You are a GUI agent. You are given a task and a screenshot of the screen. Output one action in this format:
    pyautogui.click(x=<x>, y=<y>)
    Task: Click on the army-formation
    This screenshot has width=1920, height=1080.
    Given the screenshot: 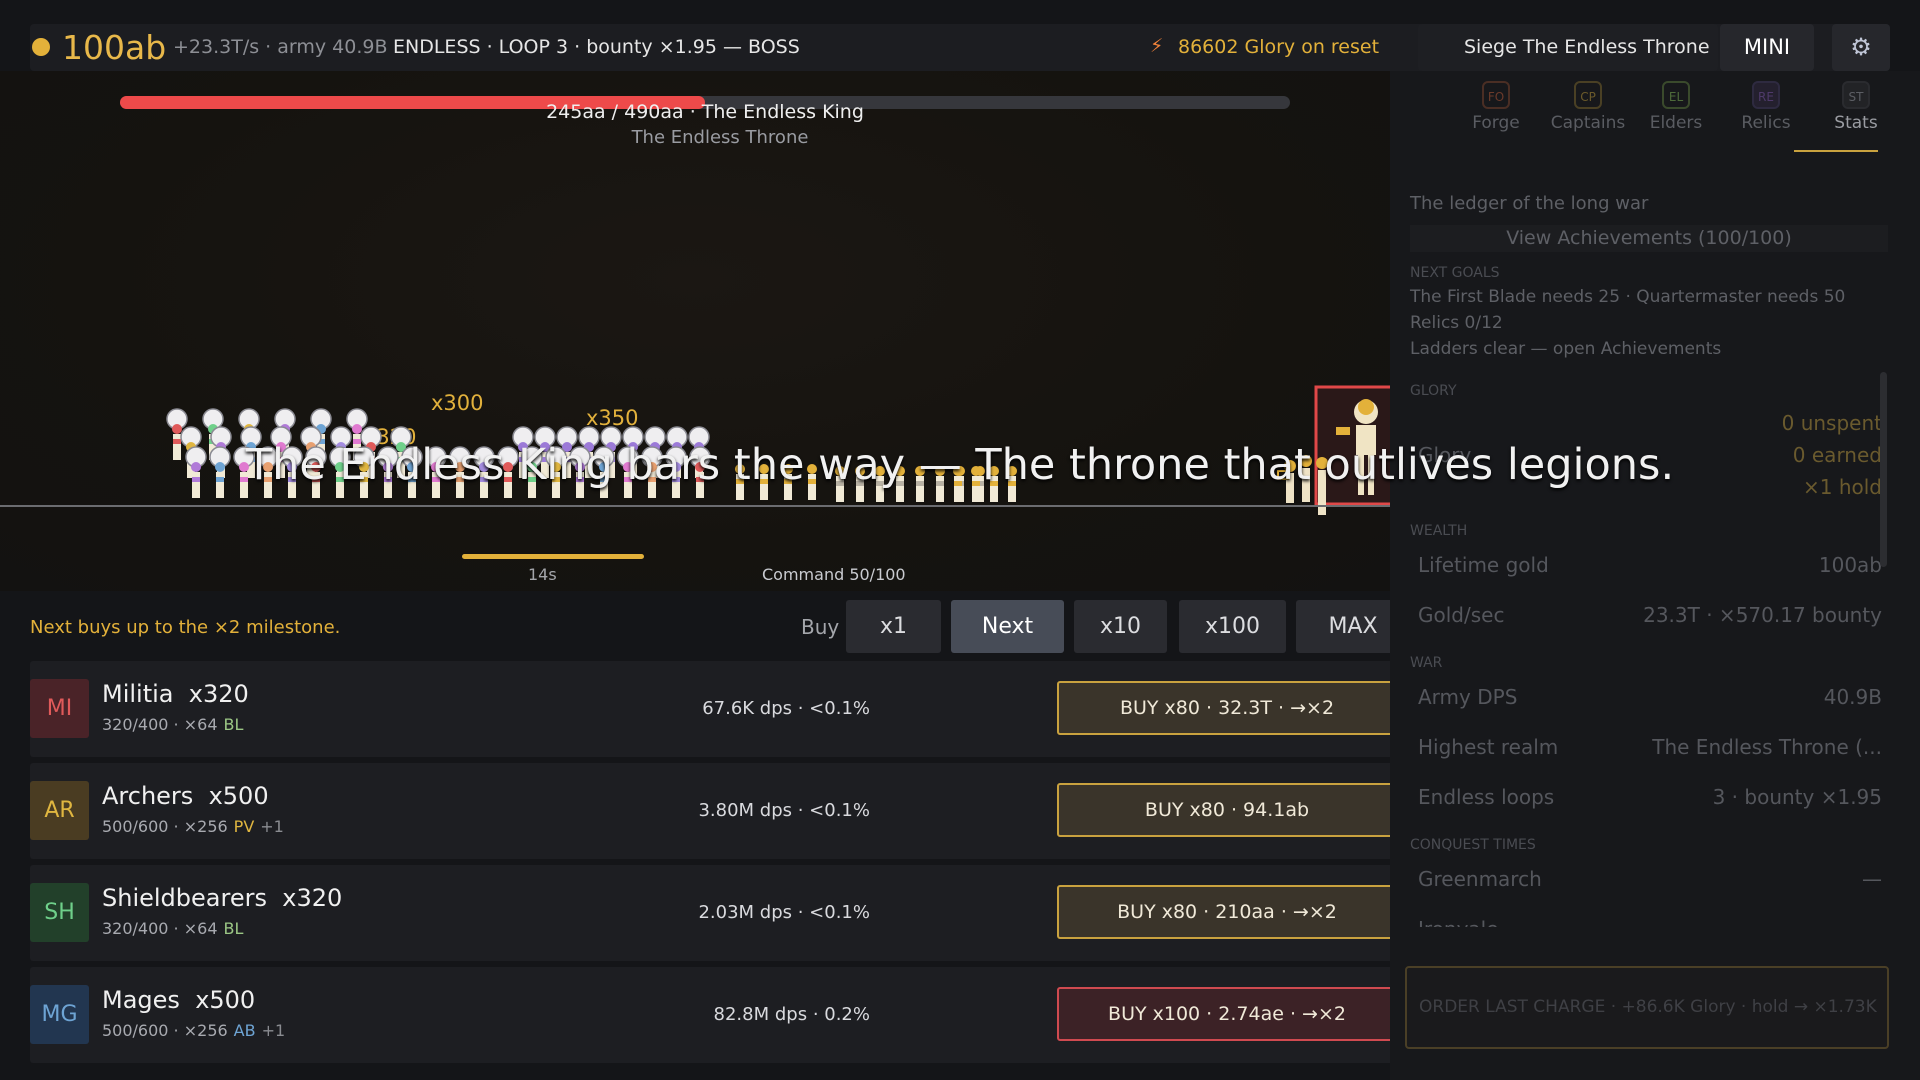 What is the action you would take?
    pyautogui.click(x=778, y=450)
    